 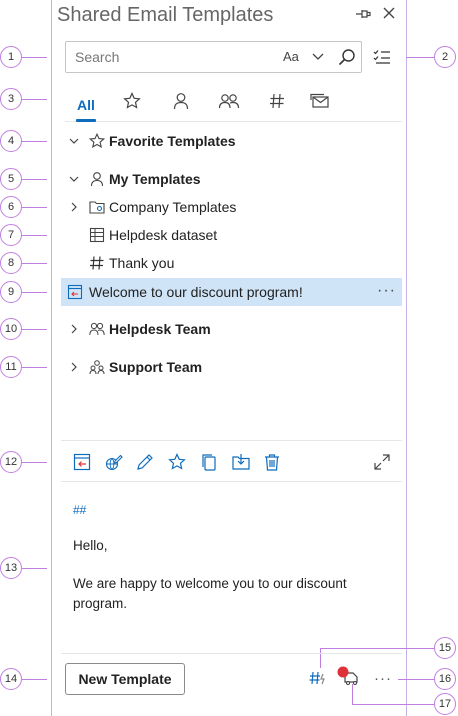 I want to click on pin-icon, so click(x=363, y=14).